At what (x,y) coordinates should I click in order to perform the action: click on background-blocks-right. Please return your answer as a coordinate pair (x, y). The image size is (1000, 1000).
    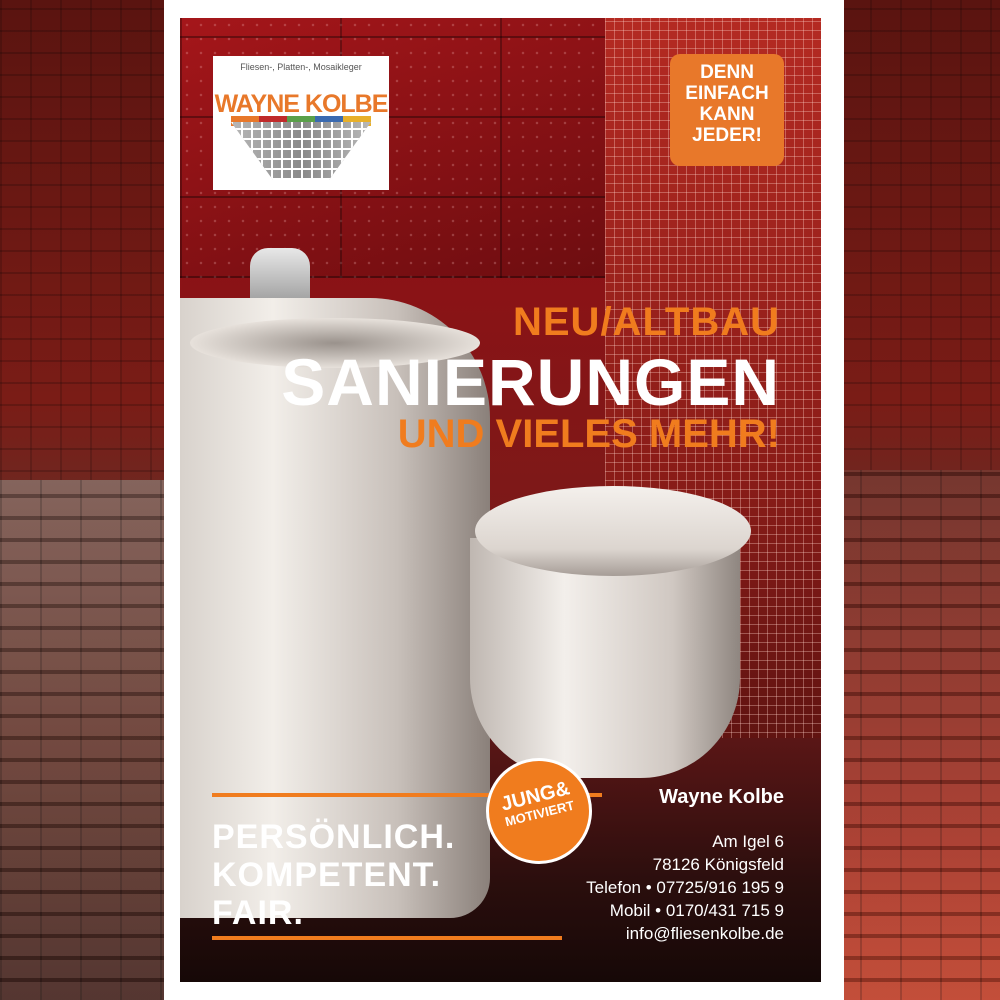
    Looking at the image, I should click on (910, 735).